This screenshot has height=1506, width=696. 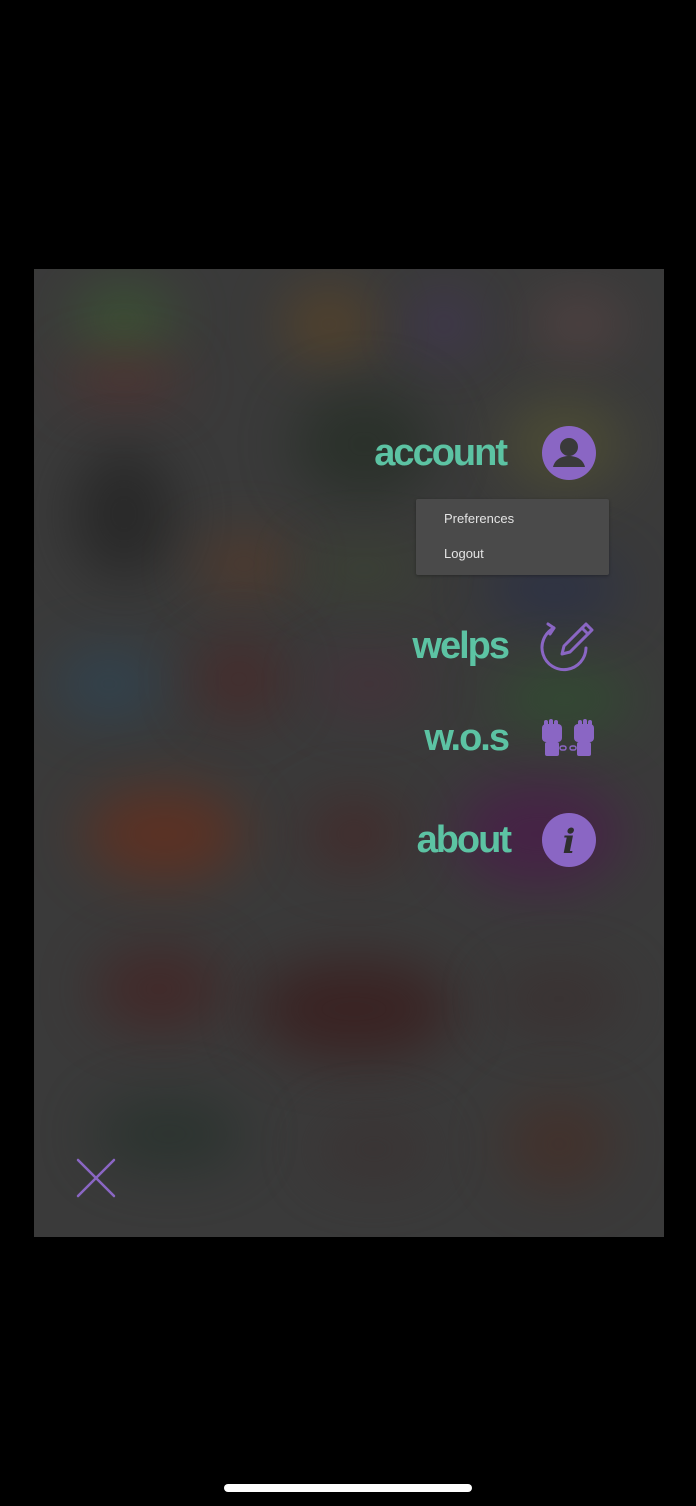 I want to click on fists-chain-icon, so click(x=568, y=738).